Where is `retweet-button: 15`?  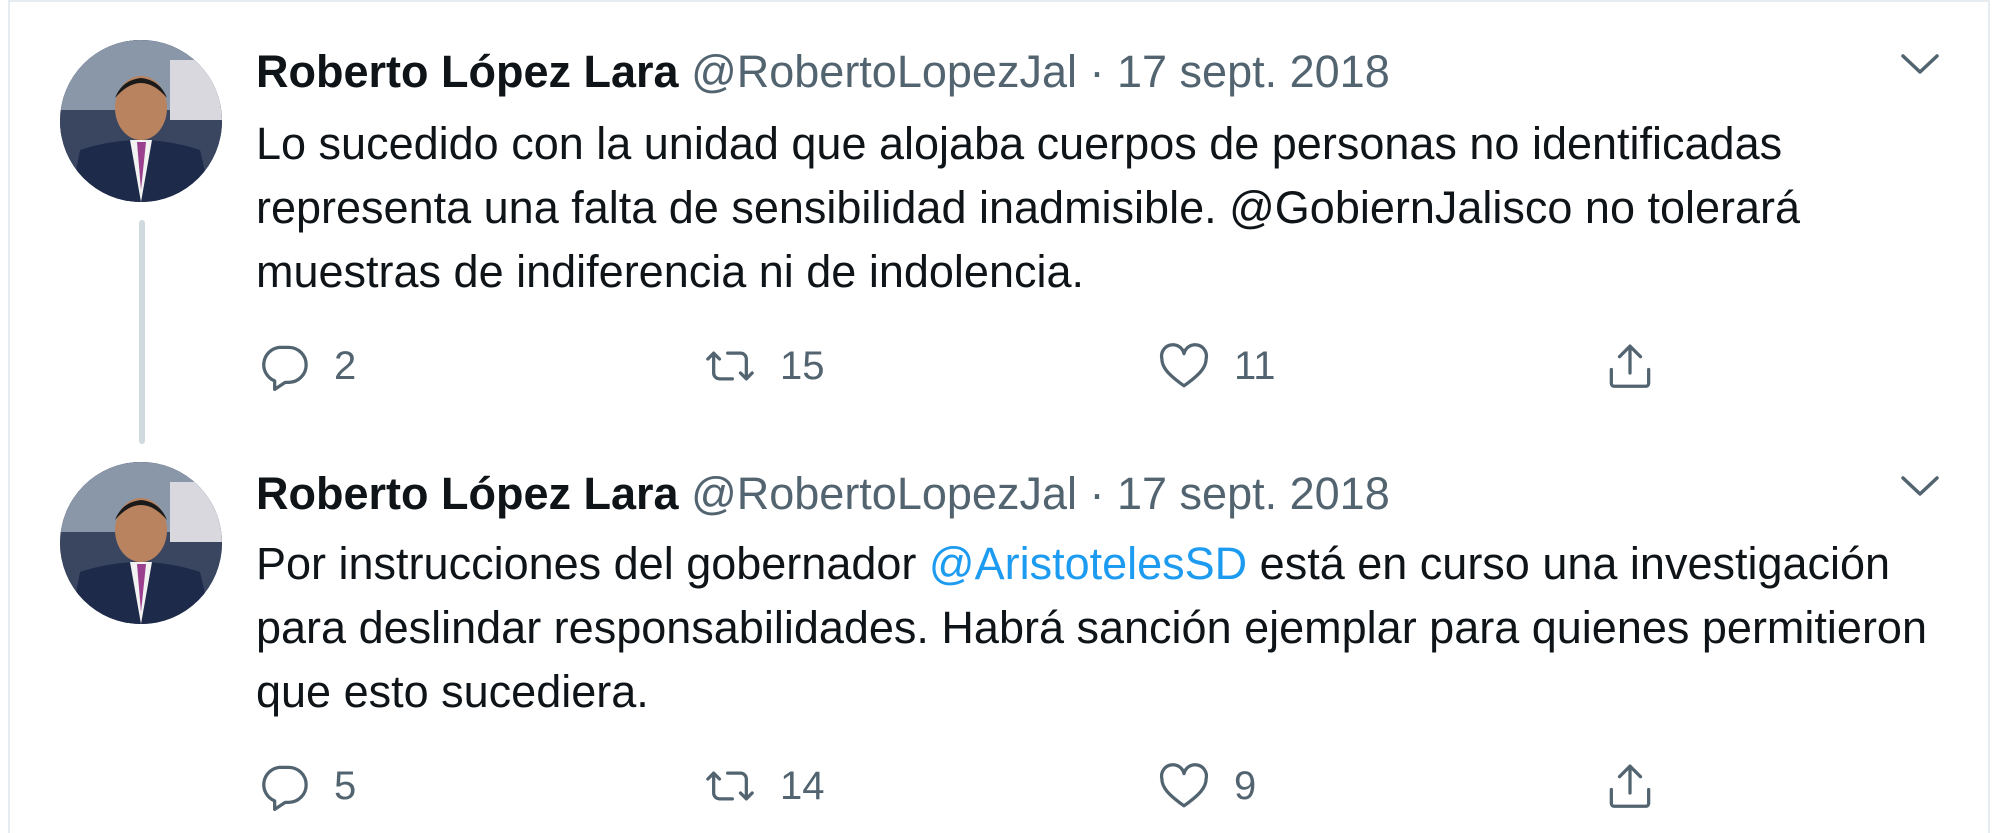 retweet-button: 15 is located at coordinates (763, 366).